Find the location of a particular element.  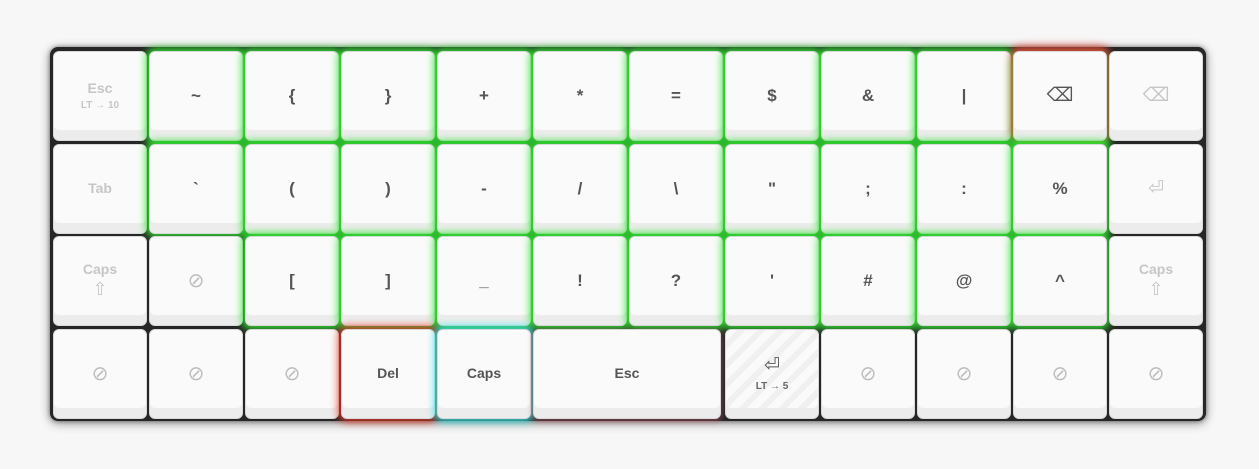

key-slash: / is located at coordinates (580, 189).